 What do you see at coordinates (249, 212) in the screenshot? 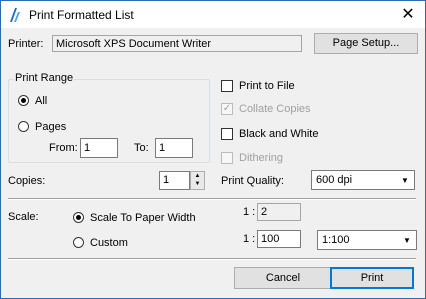
I see `fit-ratio-prefix: 1 :` at bounding box center [249, 212].